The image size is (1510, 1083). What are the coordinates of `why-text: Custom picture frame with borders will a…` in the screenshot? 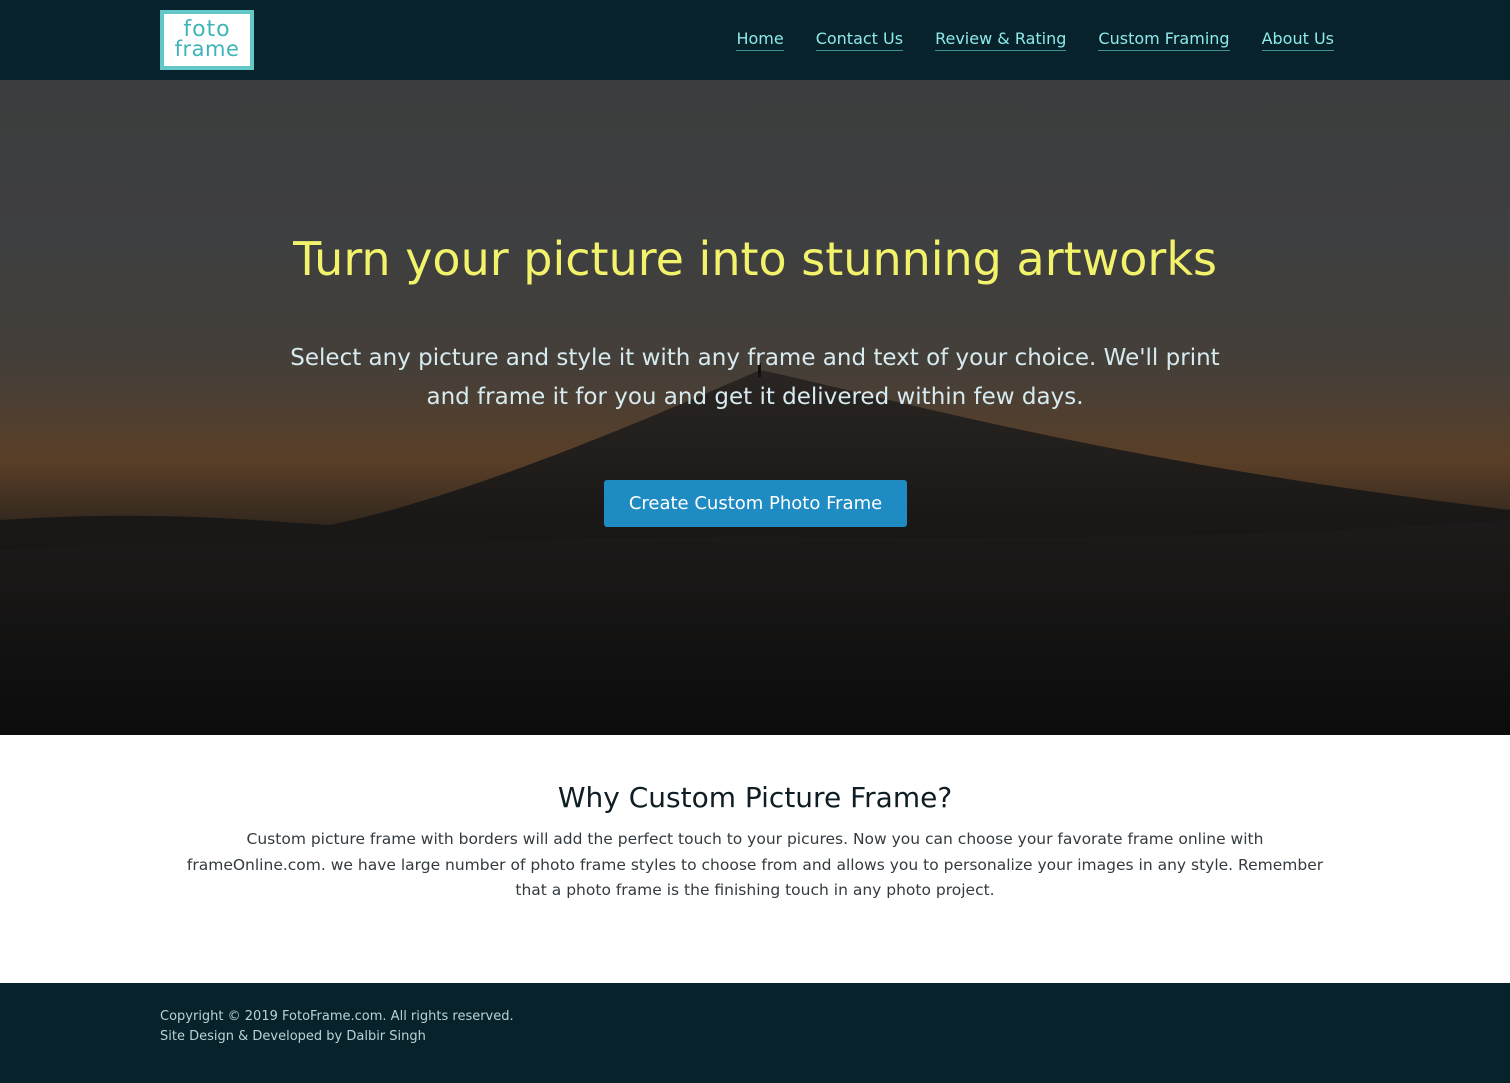 It's located at (755, 864).